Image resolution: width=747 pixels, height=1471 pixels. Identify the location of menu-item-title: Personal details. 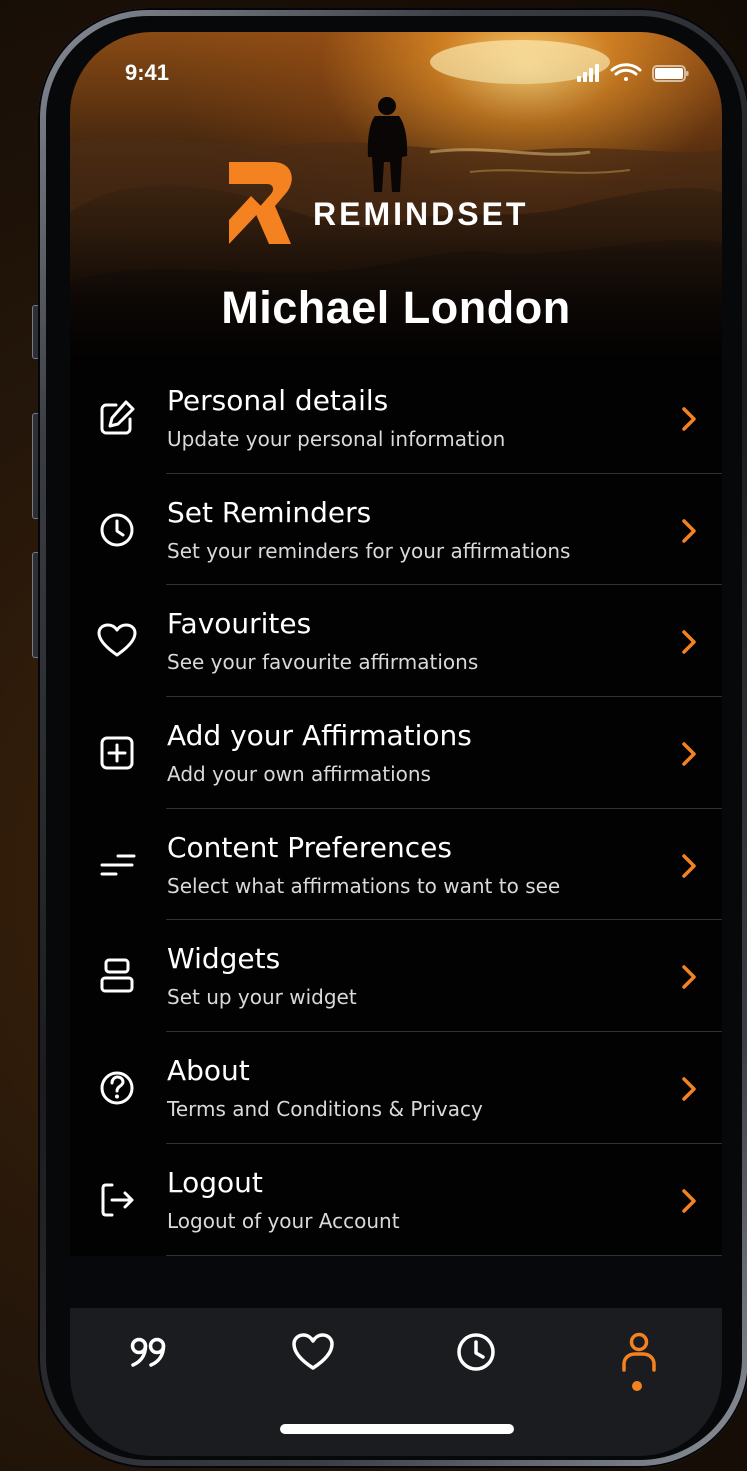
(278, 400).